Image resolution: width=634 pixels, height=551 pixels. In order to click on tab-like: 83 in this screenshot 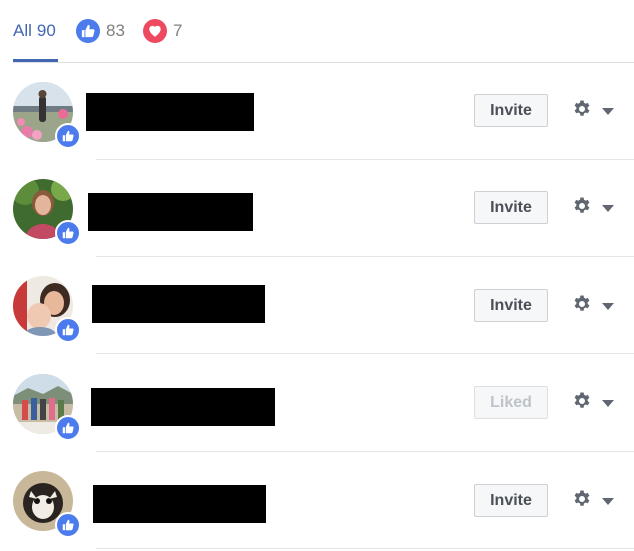, I will do `click(100, 31)`.